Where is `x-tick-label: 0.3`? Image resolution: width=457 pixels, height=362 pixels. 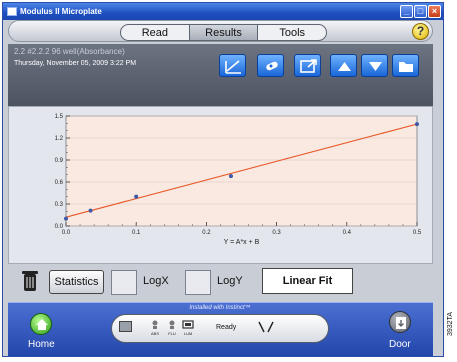 x-tick-label: 0.3 is located at coordinates (276, 233).